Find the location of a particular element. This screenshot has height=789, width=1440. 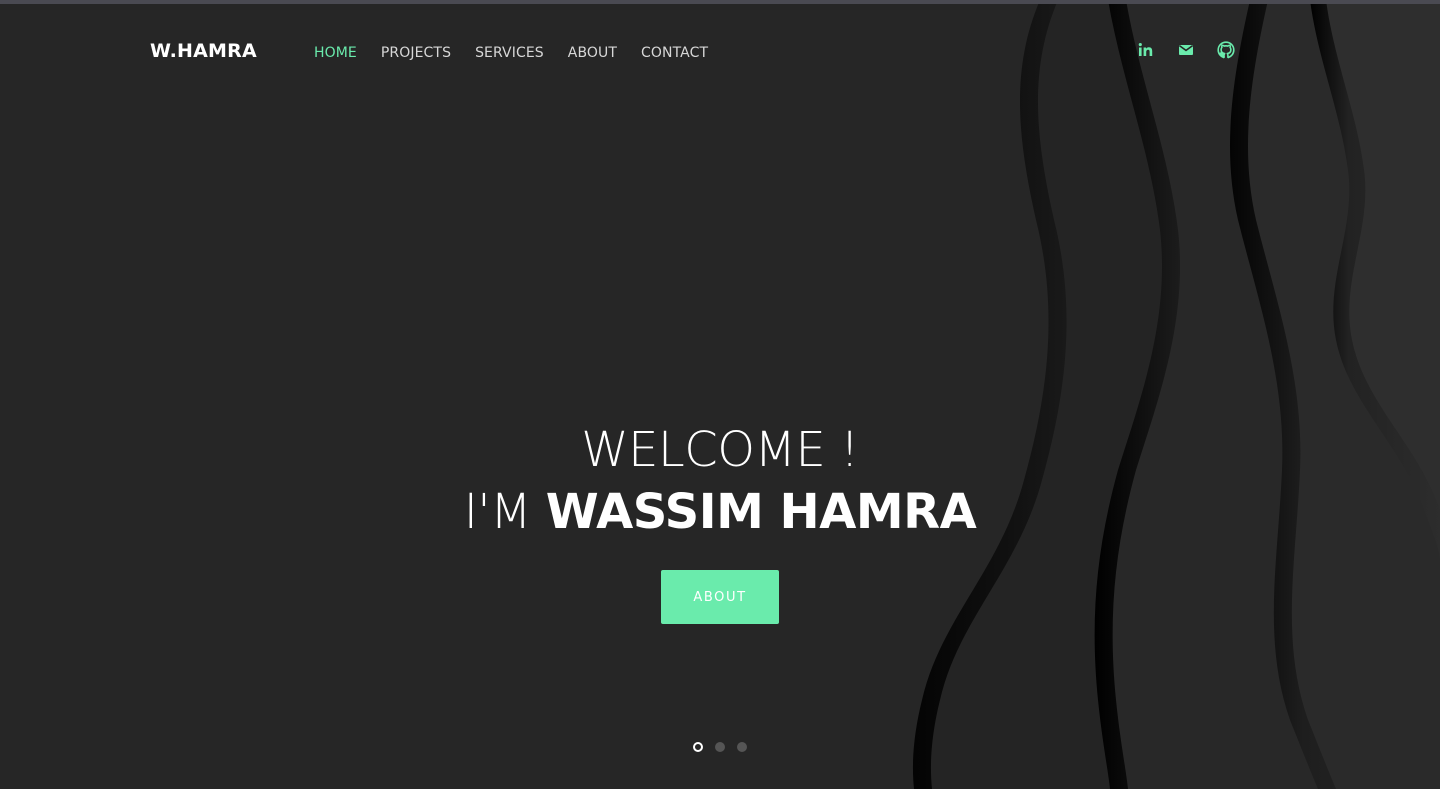

hero-name-heading: I'M WASSIM HAMRA is located at coordinates (720, 512).